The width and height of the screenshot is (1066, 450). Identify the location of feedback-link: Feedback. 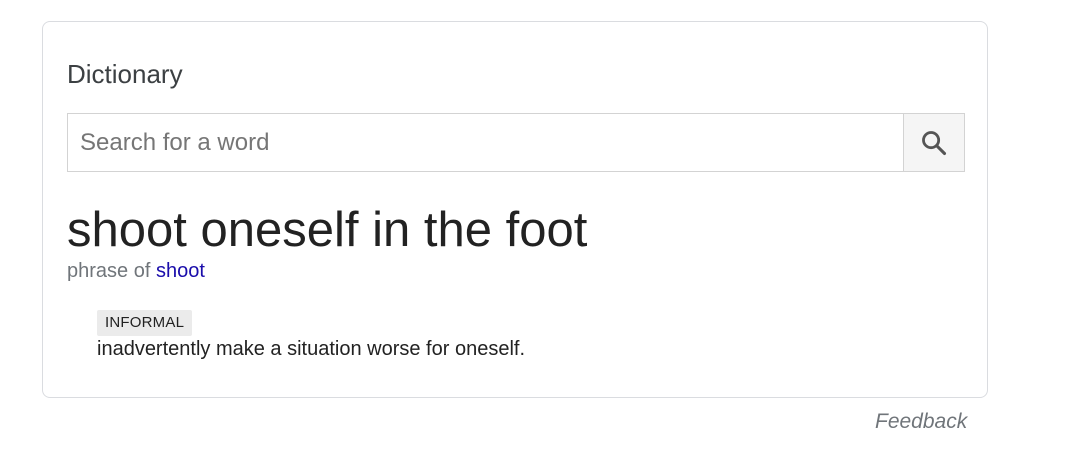
(921, 422).